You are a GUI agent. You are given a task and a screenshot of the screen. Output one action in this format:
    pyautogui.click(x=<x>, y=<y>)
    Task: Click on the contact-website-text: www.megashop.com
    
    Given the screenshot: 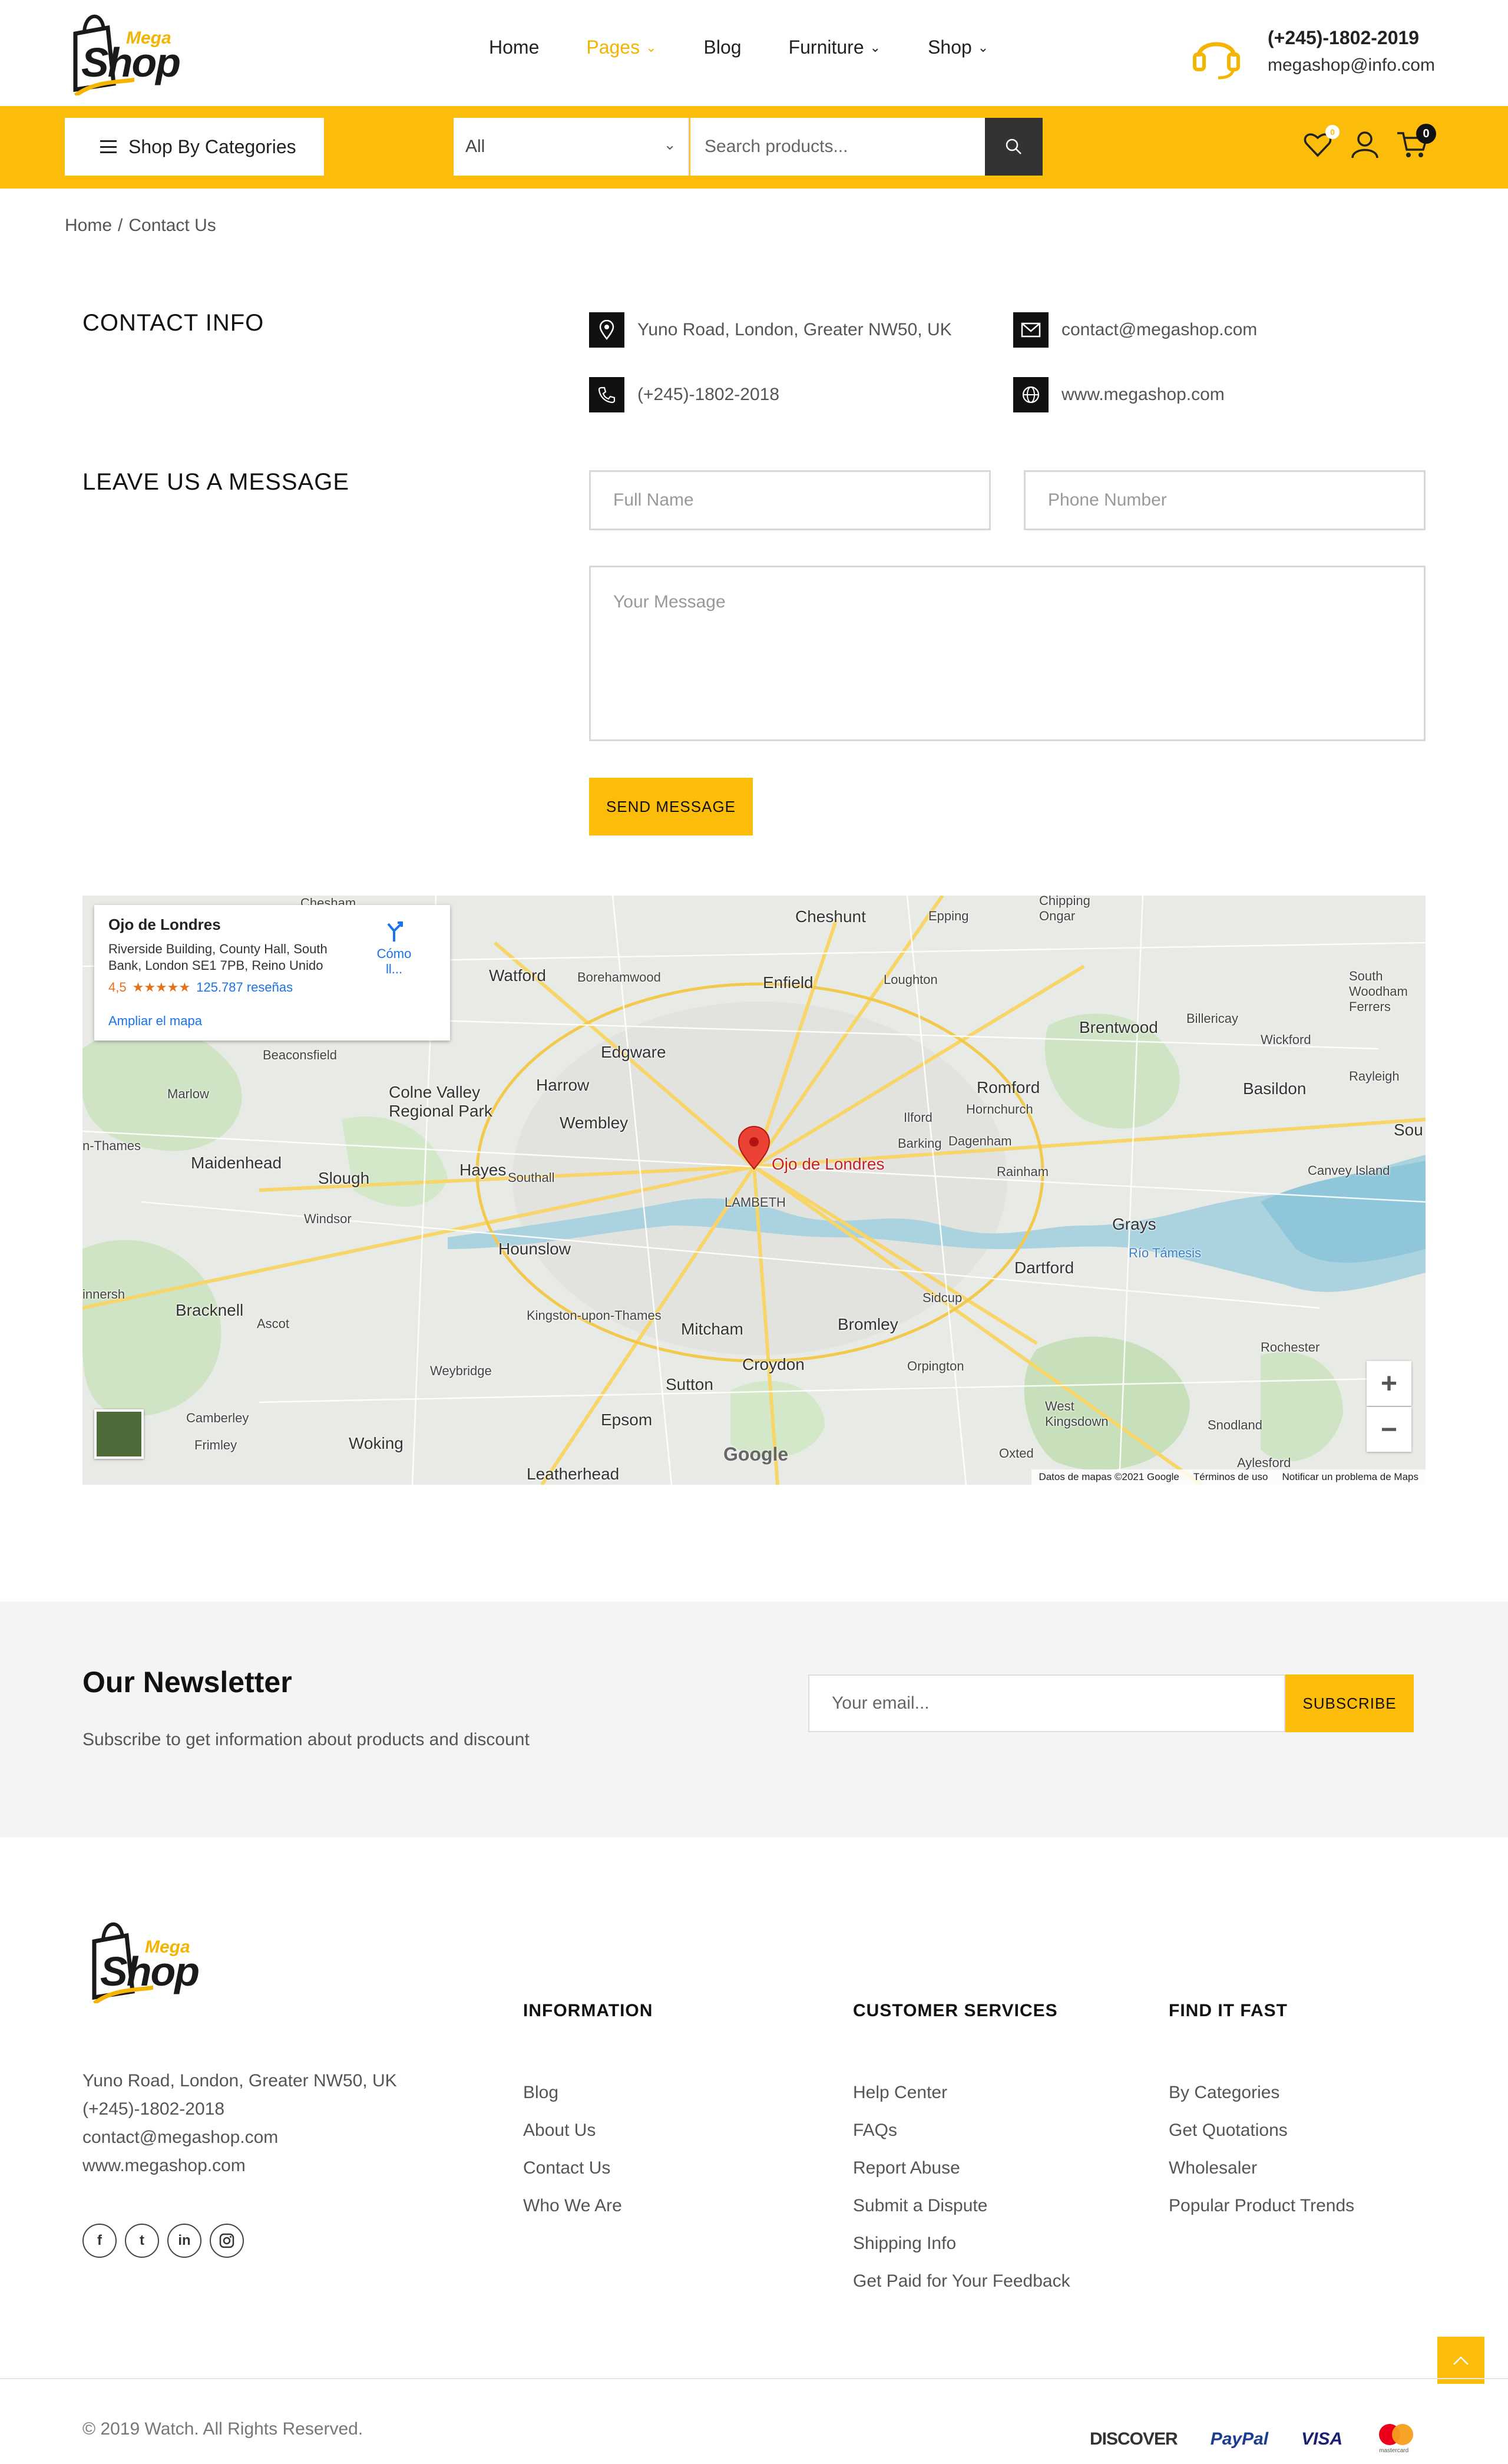 What is the action you would take?
    pyautogui.click(x=1143, y=395)
    